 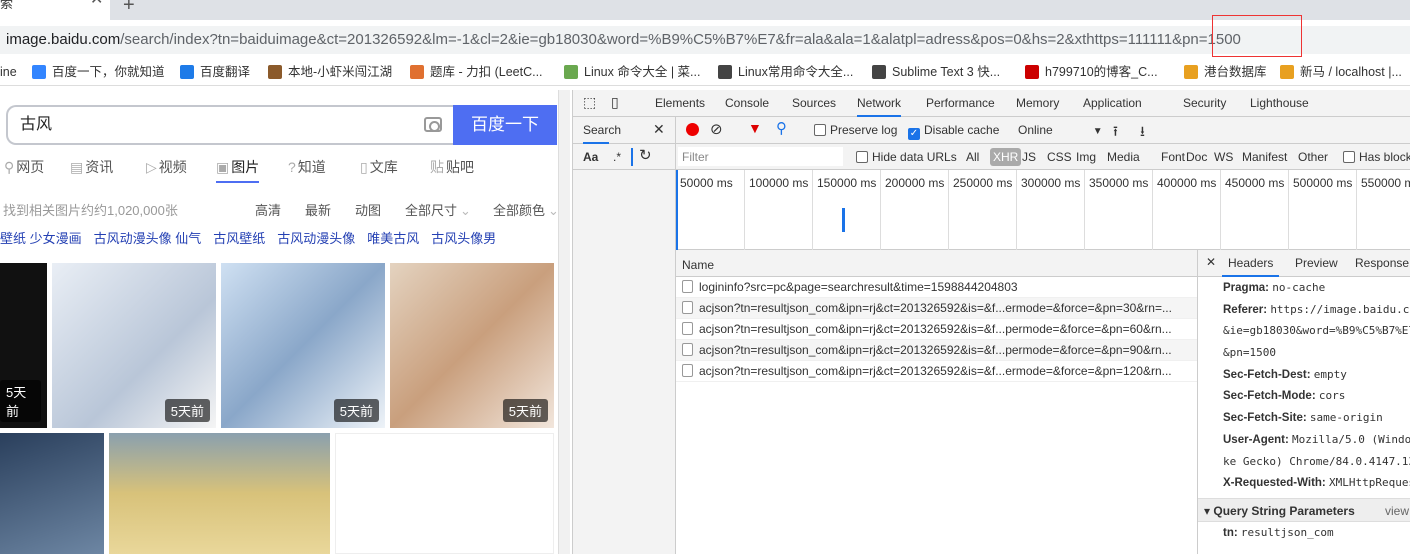 What do you see at coordinates (463, 238) in the screenshot?
I see `related-link: 古风头像男` at bounding box center [463, 238].